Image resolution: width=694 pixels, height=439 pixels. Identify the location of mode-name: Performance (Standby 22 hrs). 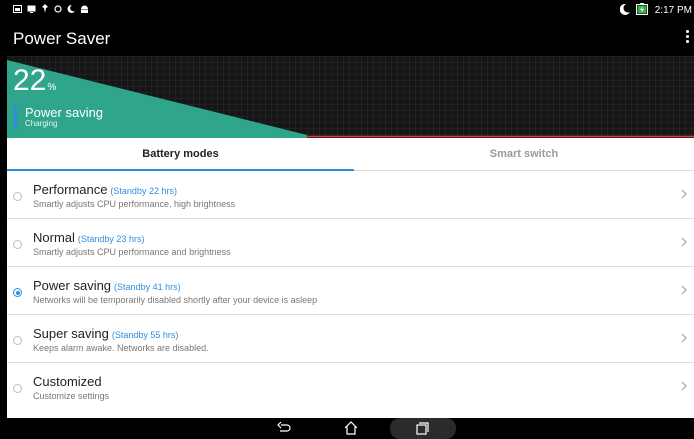
(105, 189).